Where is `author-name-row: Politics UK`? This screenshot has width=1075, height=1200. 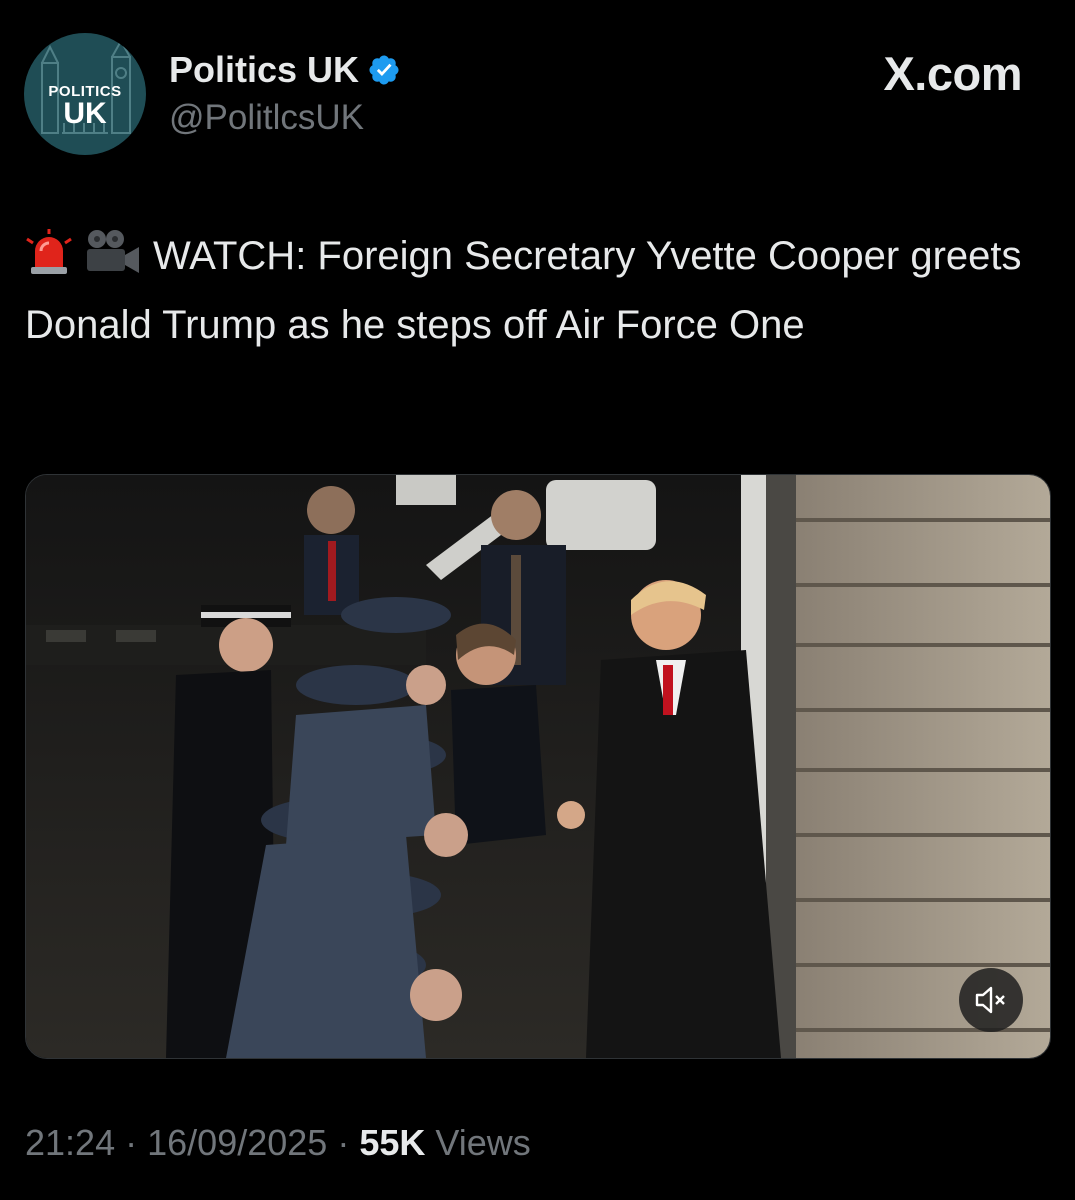
author-name-row: Politics UK is located at coordinates (285, 70).